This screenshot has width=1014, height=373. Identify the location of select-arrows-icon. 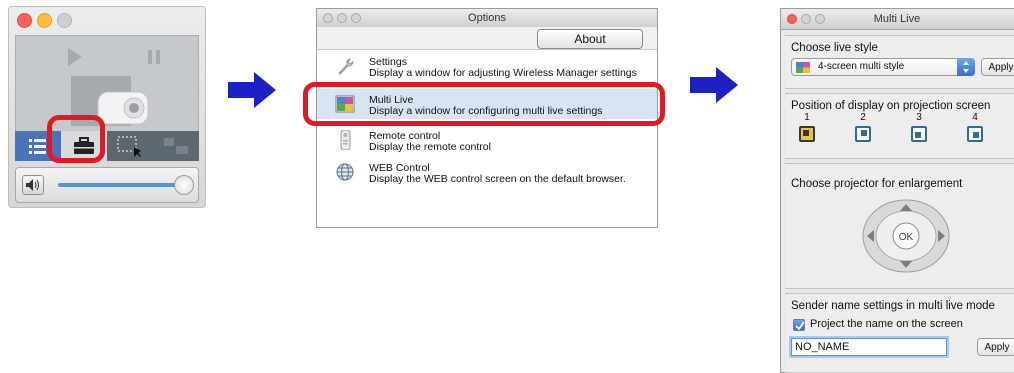
(966, 67).